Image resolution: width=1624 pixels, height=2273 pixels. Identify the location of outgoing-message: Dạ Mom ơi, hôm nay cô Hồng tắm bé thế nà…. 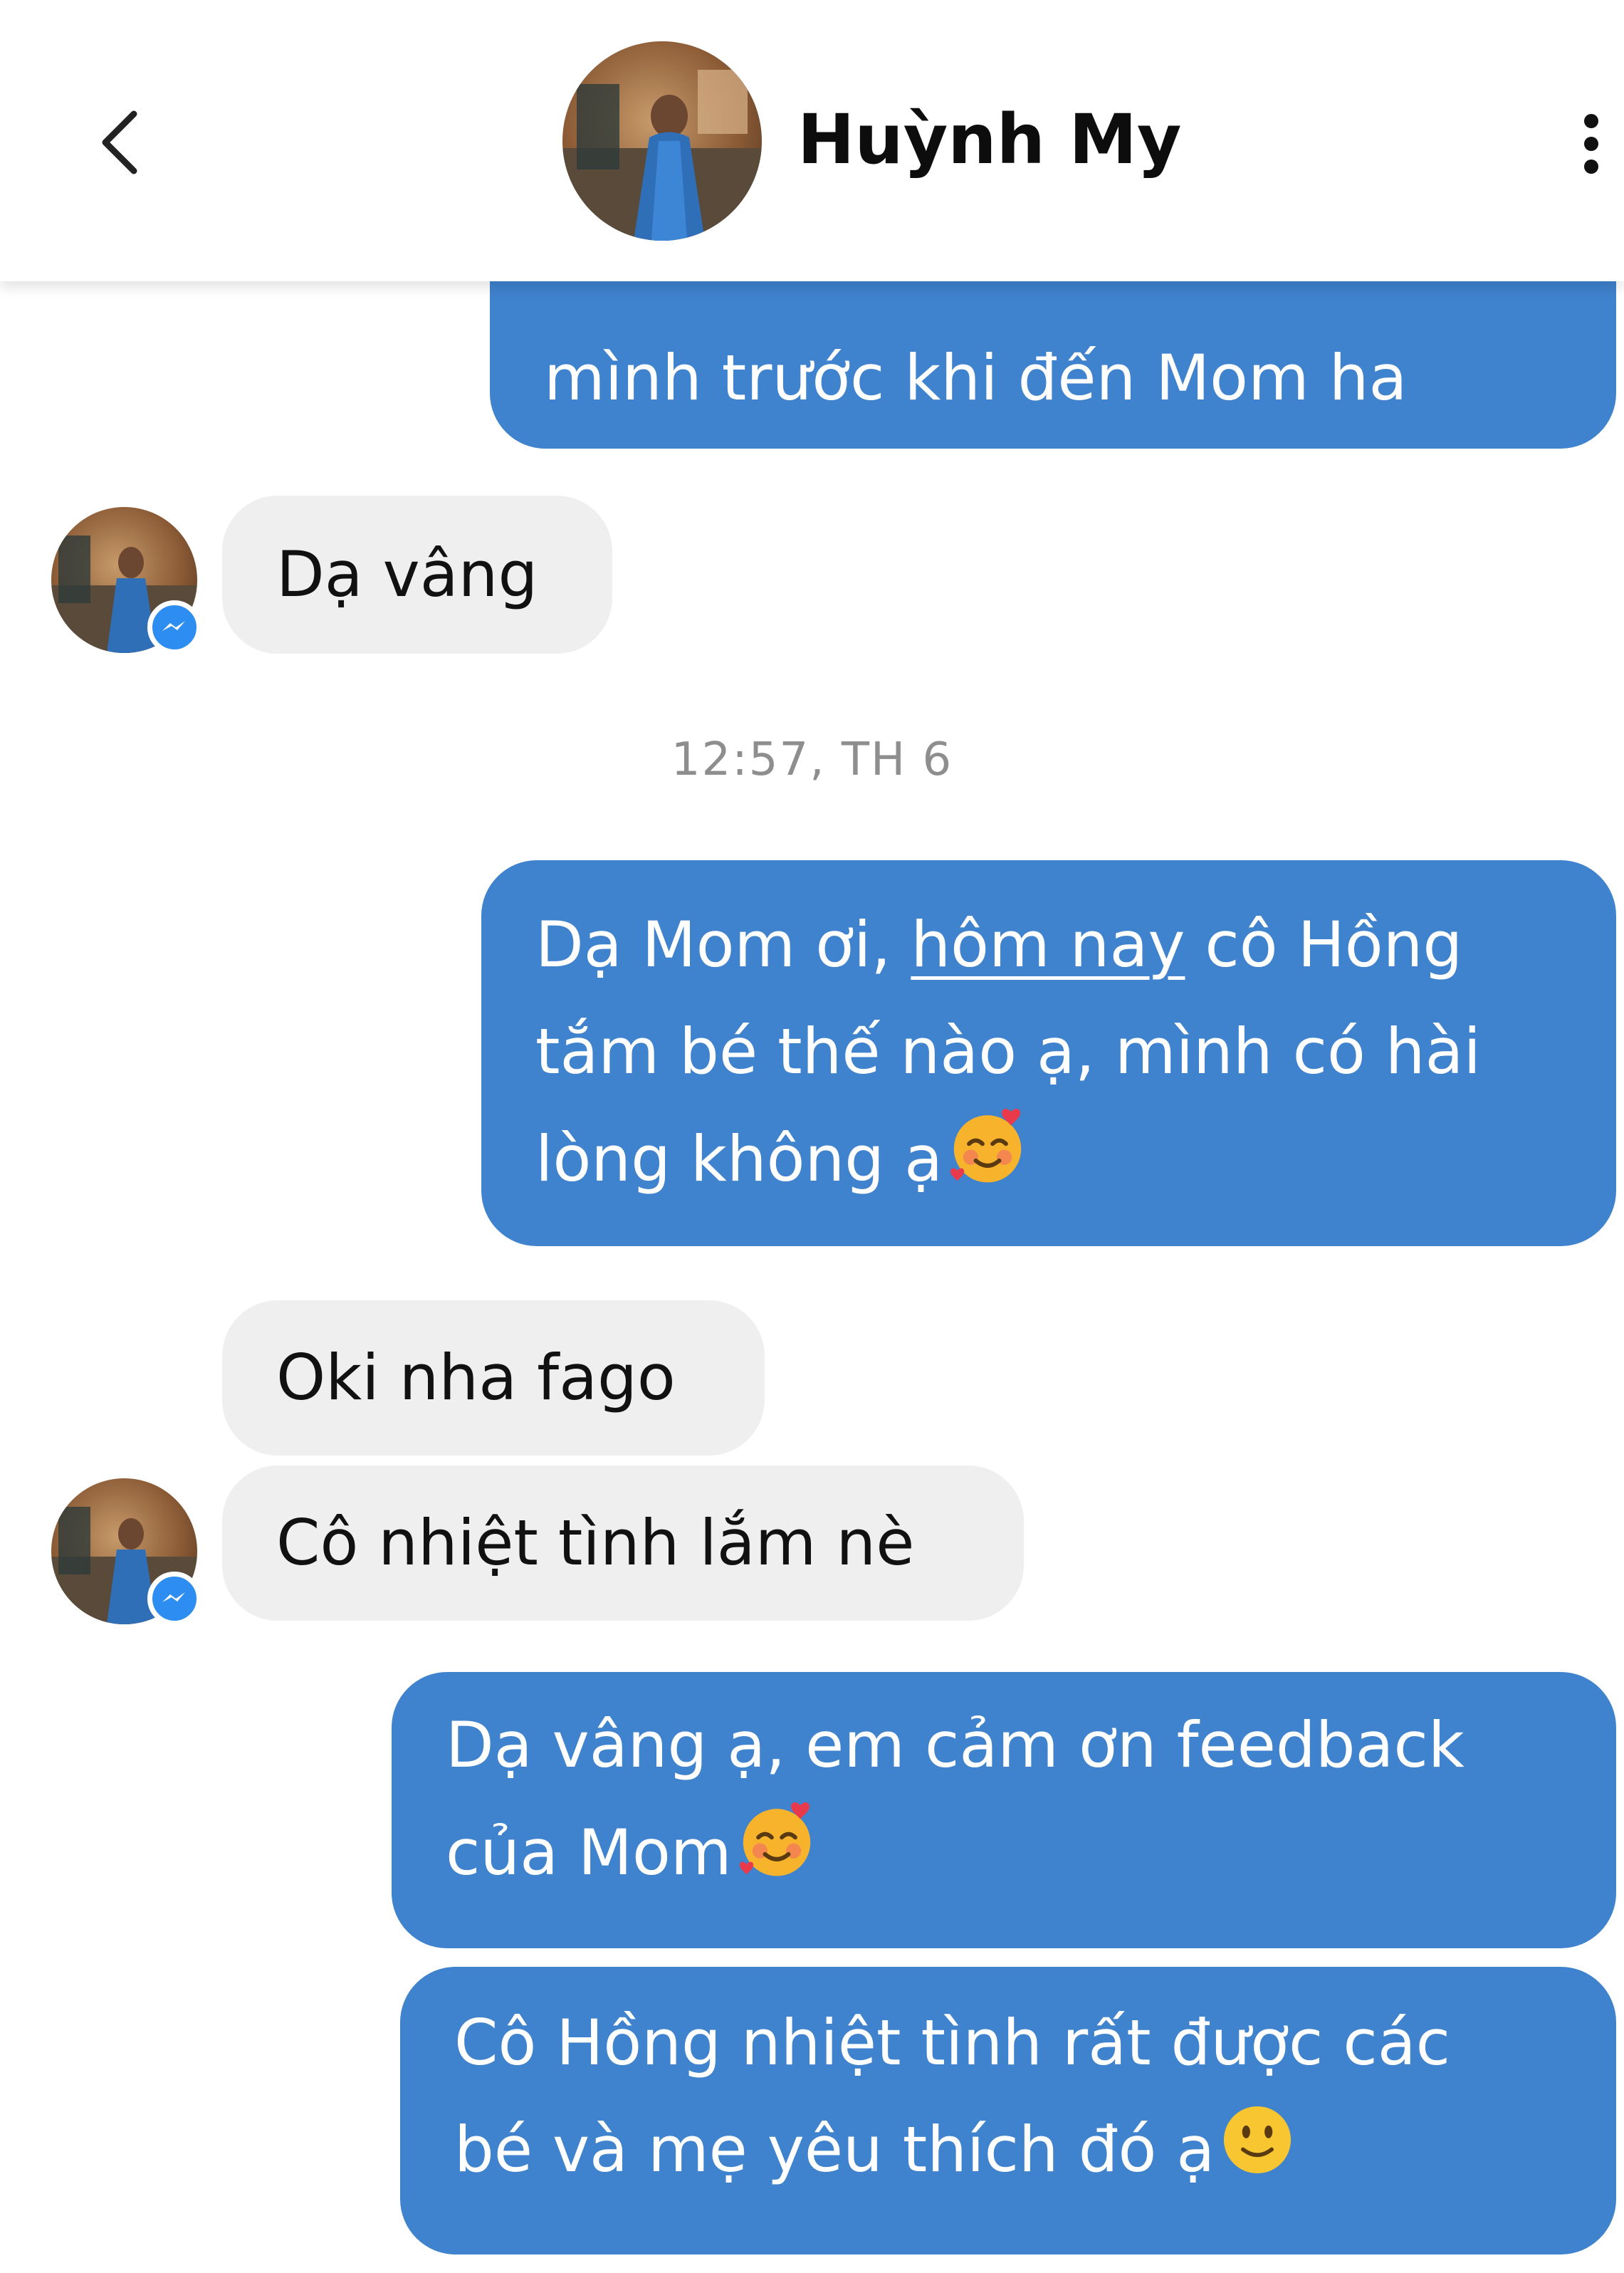
(1048, 1053).